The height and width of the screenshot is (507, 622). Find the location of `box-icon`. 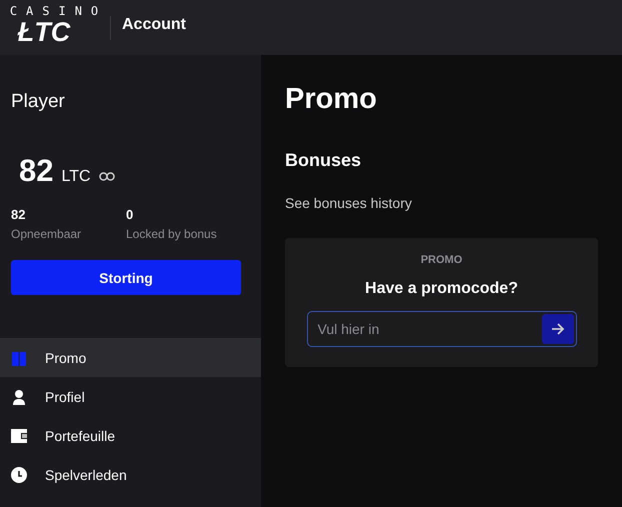

box-icon is located at coordinates (19, 358).